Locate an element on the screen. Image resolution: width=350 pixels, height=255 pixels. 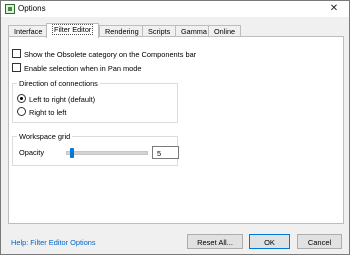
close-icon: ✕ is located at coordinates (334, 9).